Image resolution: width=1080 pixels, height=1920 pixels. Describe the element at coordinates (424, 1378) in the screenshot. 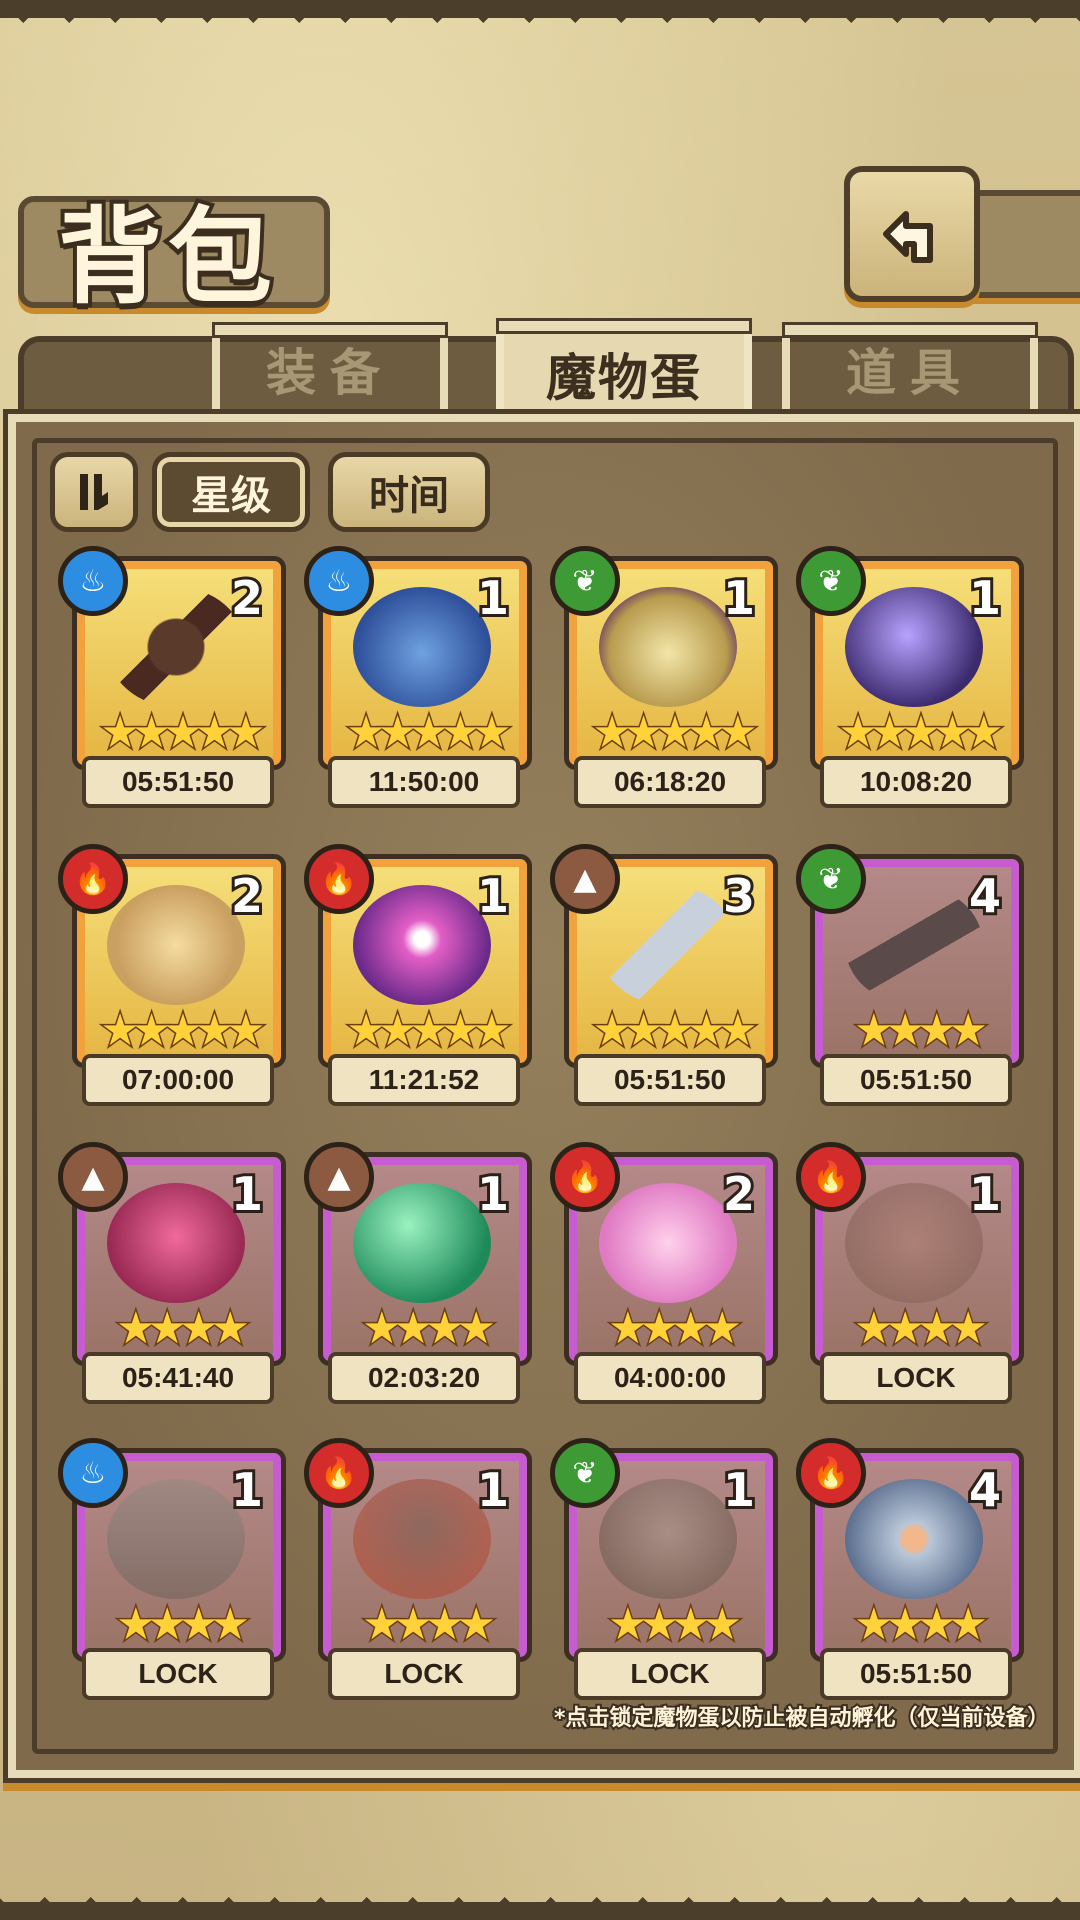

I see `hatch-timer: 02:03:20` at that location.